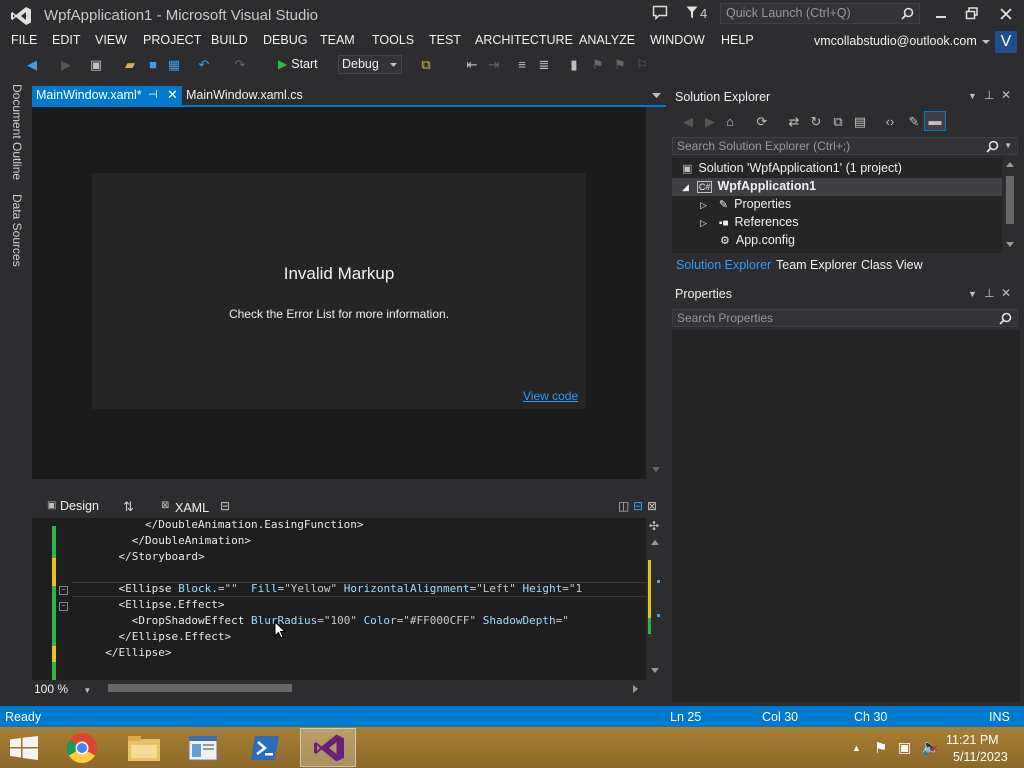 The height and width of the screenshot is (768, 1024). What do you see at coordinates (204, 65) in the screenshot?
I see `undo-icon: ↶` at bounding box center [204, 65].